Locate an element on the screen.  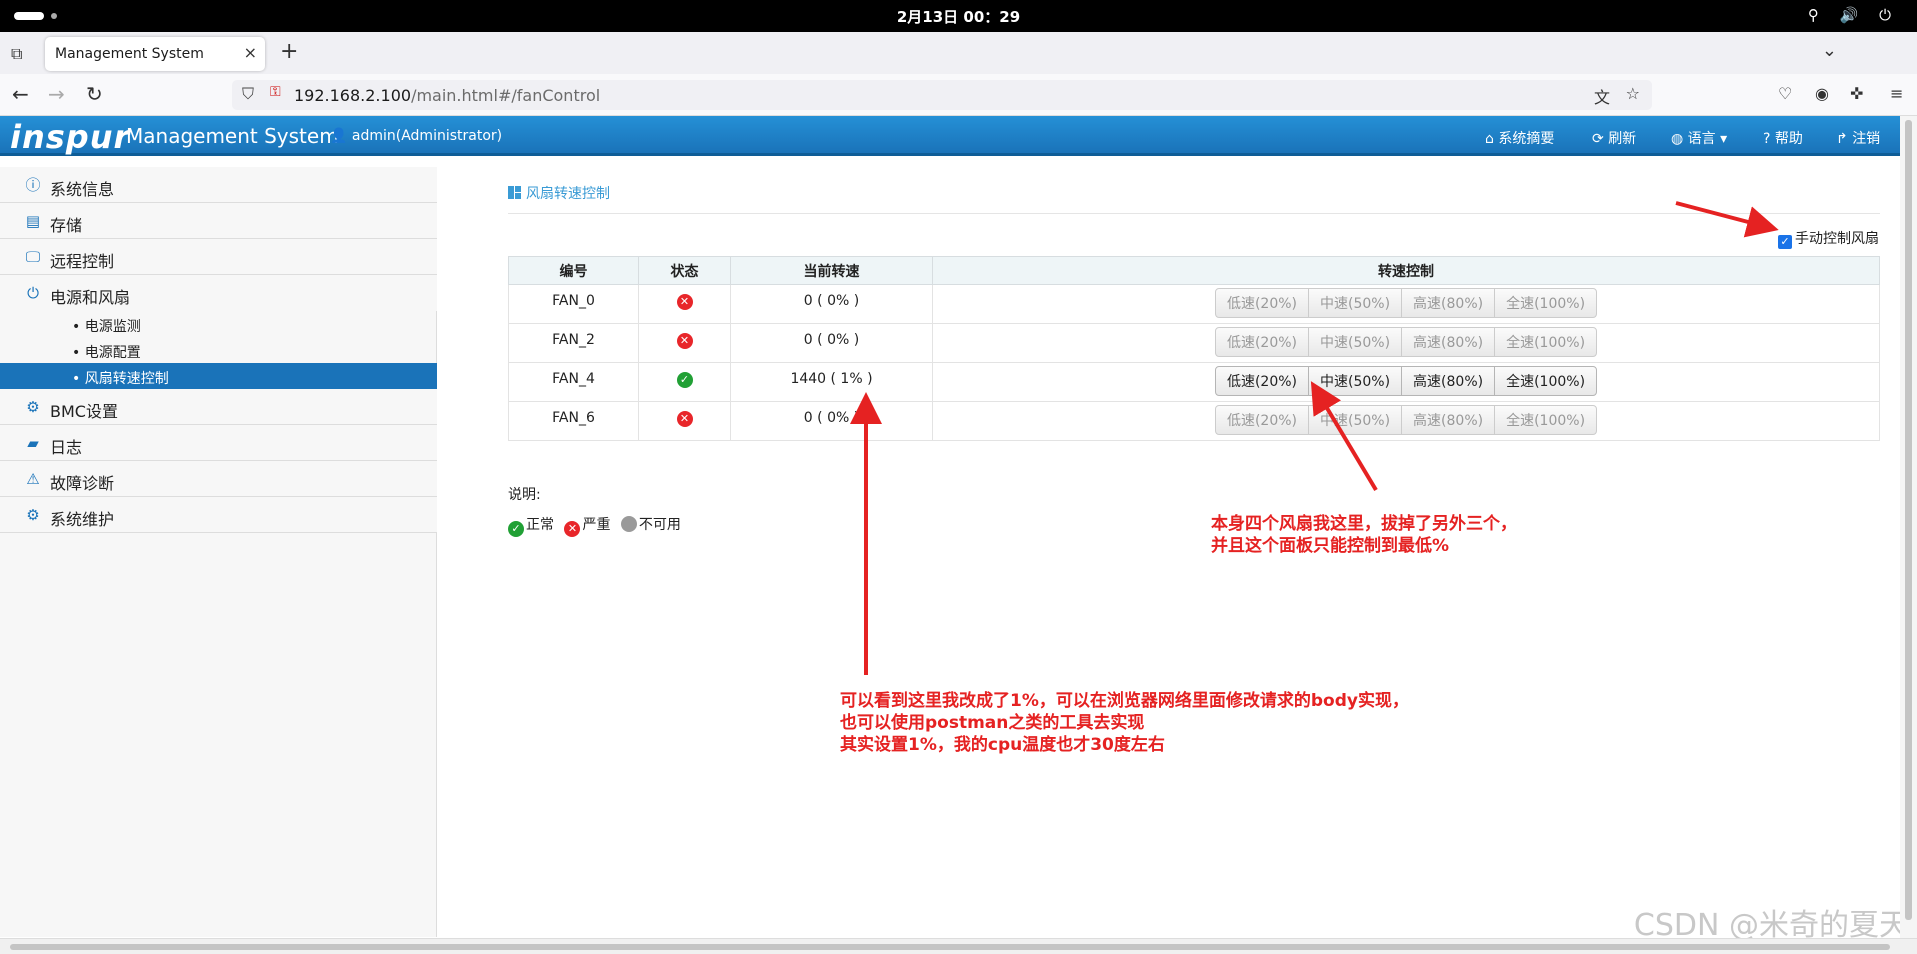
sidebar-subitem-text: 电源配置 is located at coordinates (112, 353).